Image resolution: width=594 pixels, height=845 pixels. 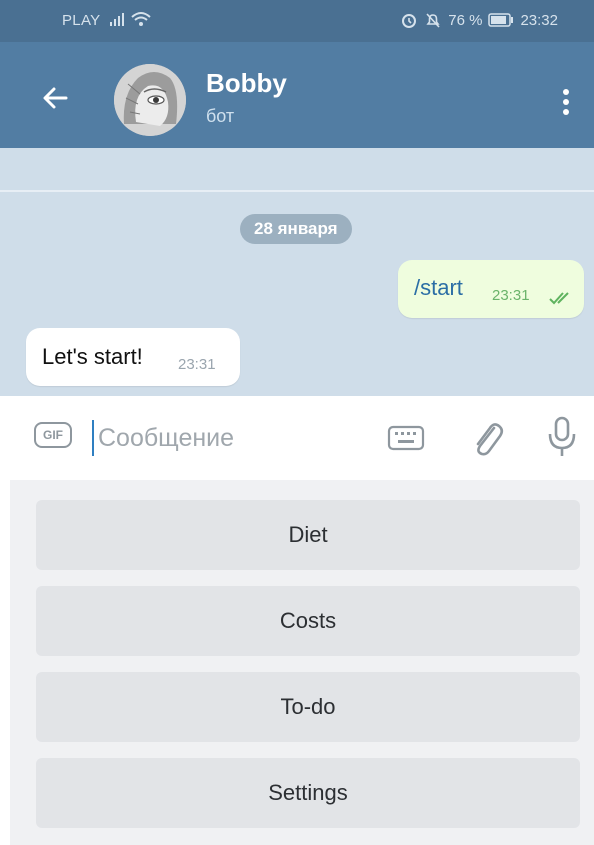 I want to click on carrier-name: PLAY, so click(x=81, y=20).